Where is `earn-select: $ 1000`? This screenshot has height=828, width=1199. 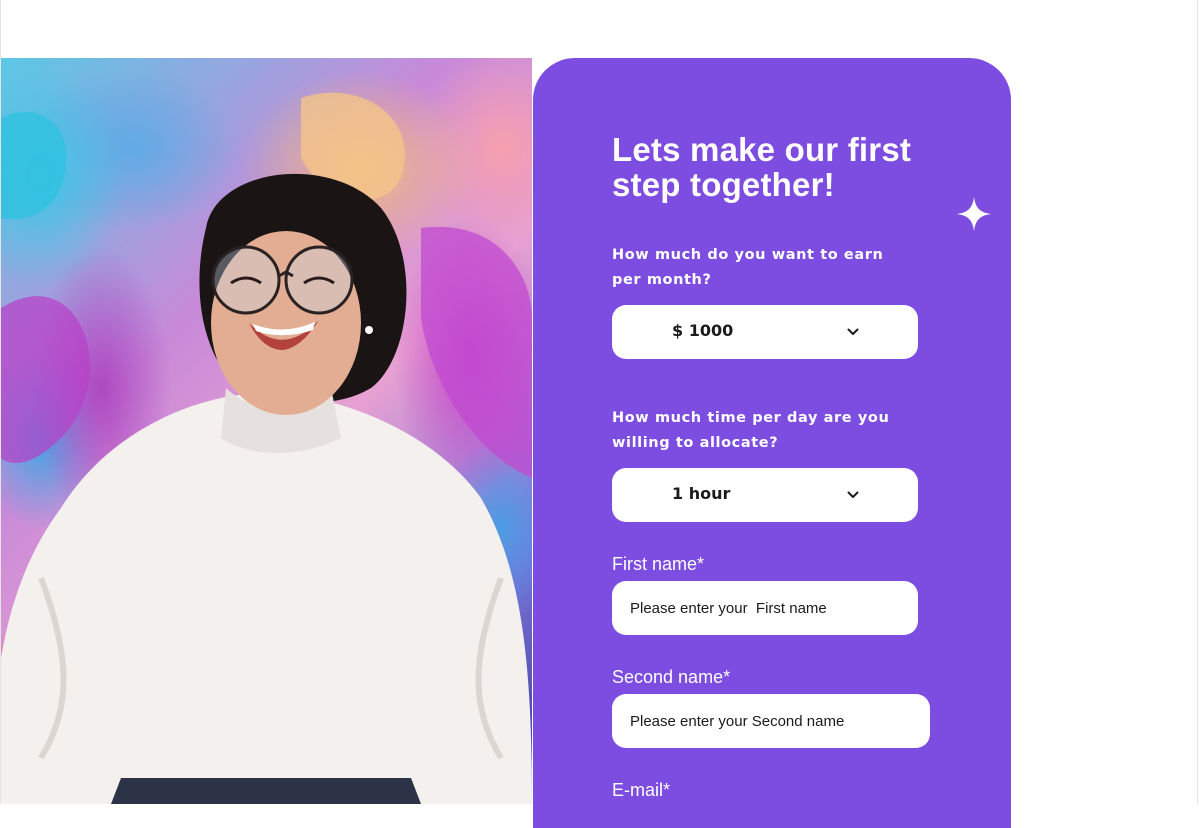 earn-select: $ 1000 is located at coordinates (765, 332).